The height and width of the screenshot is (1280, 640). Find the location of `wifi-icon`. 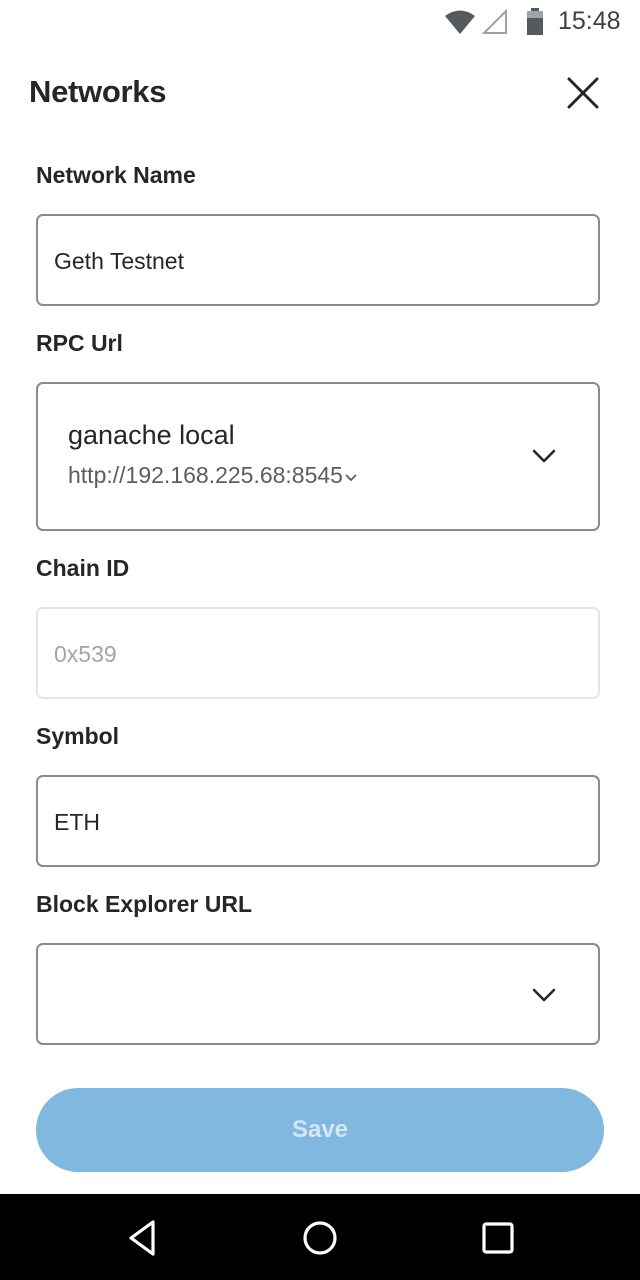

wifi-icon is located at coordinates (460, 24).